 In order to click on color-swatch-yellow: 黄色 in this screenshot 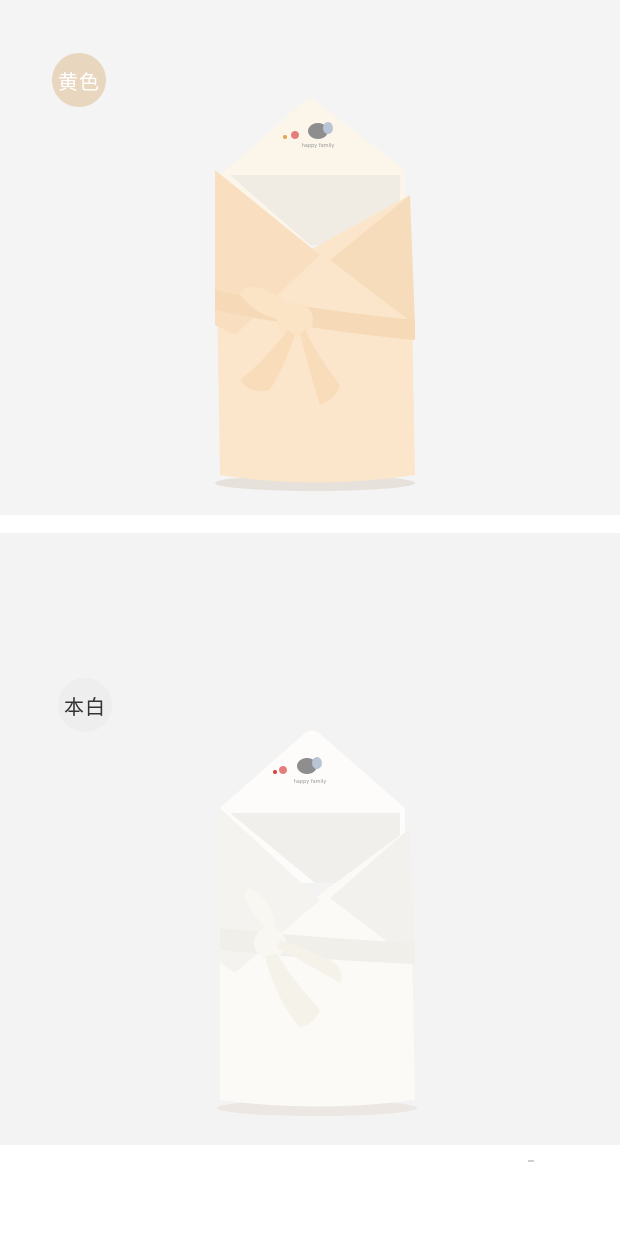, I will do `click(79, 80)`.